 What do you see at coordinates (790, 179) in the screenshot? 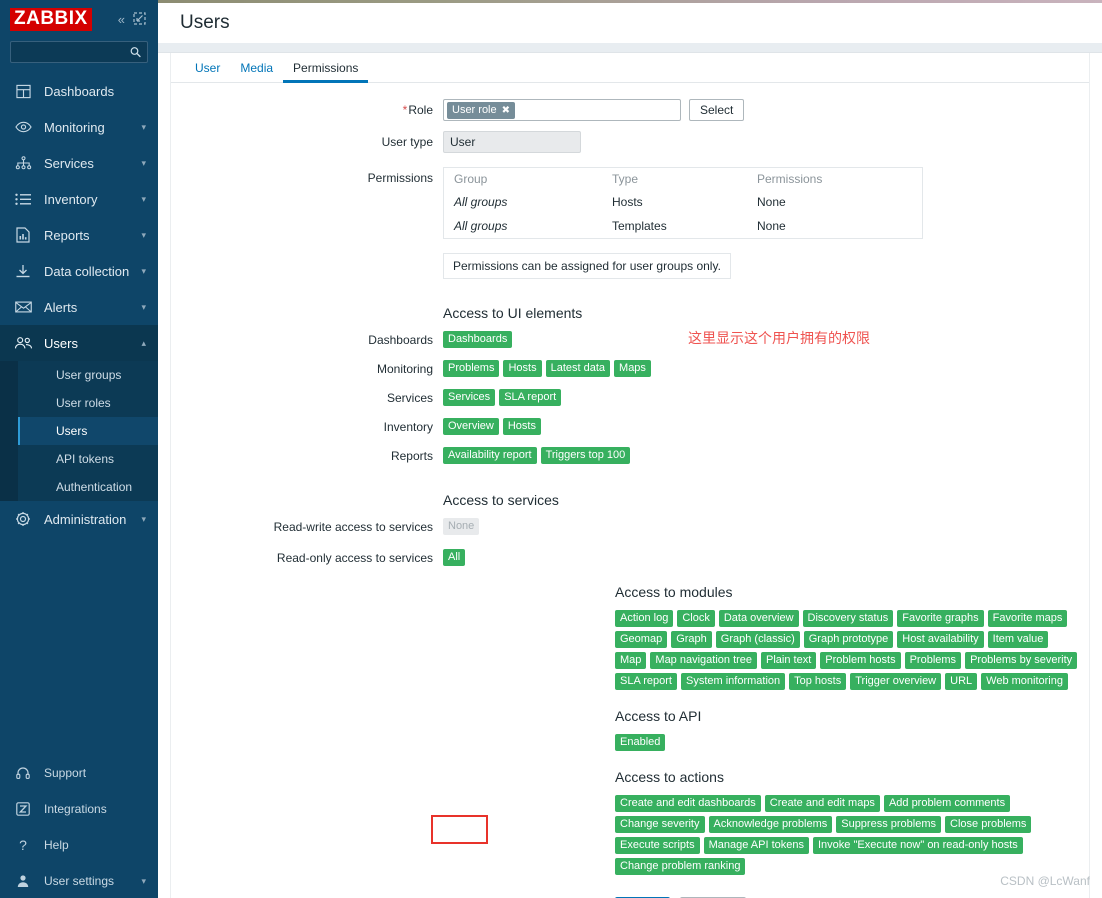
I see `column-header-permissions: Permissions` at bounding box center [790, 179].